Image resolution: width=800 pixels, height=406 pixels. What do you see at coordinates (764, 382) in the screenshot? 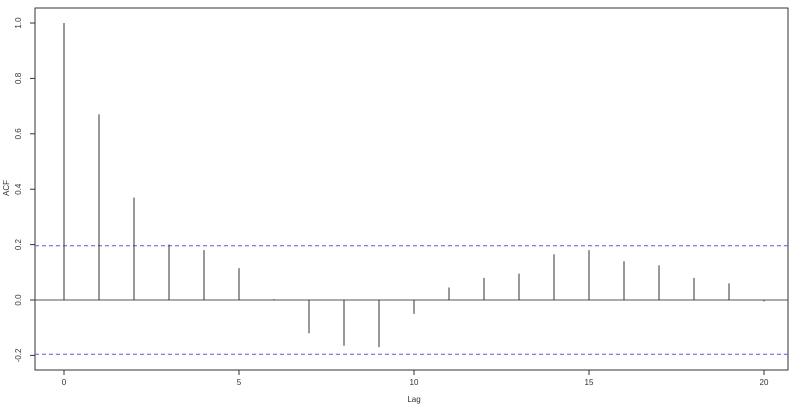
I see `x-tick-label-20: 20` at bounding box center [764, 382].